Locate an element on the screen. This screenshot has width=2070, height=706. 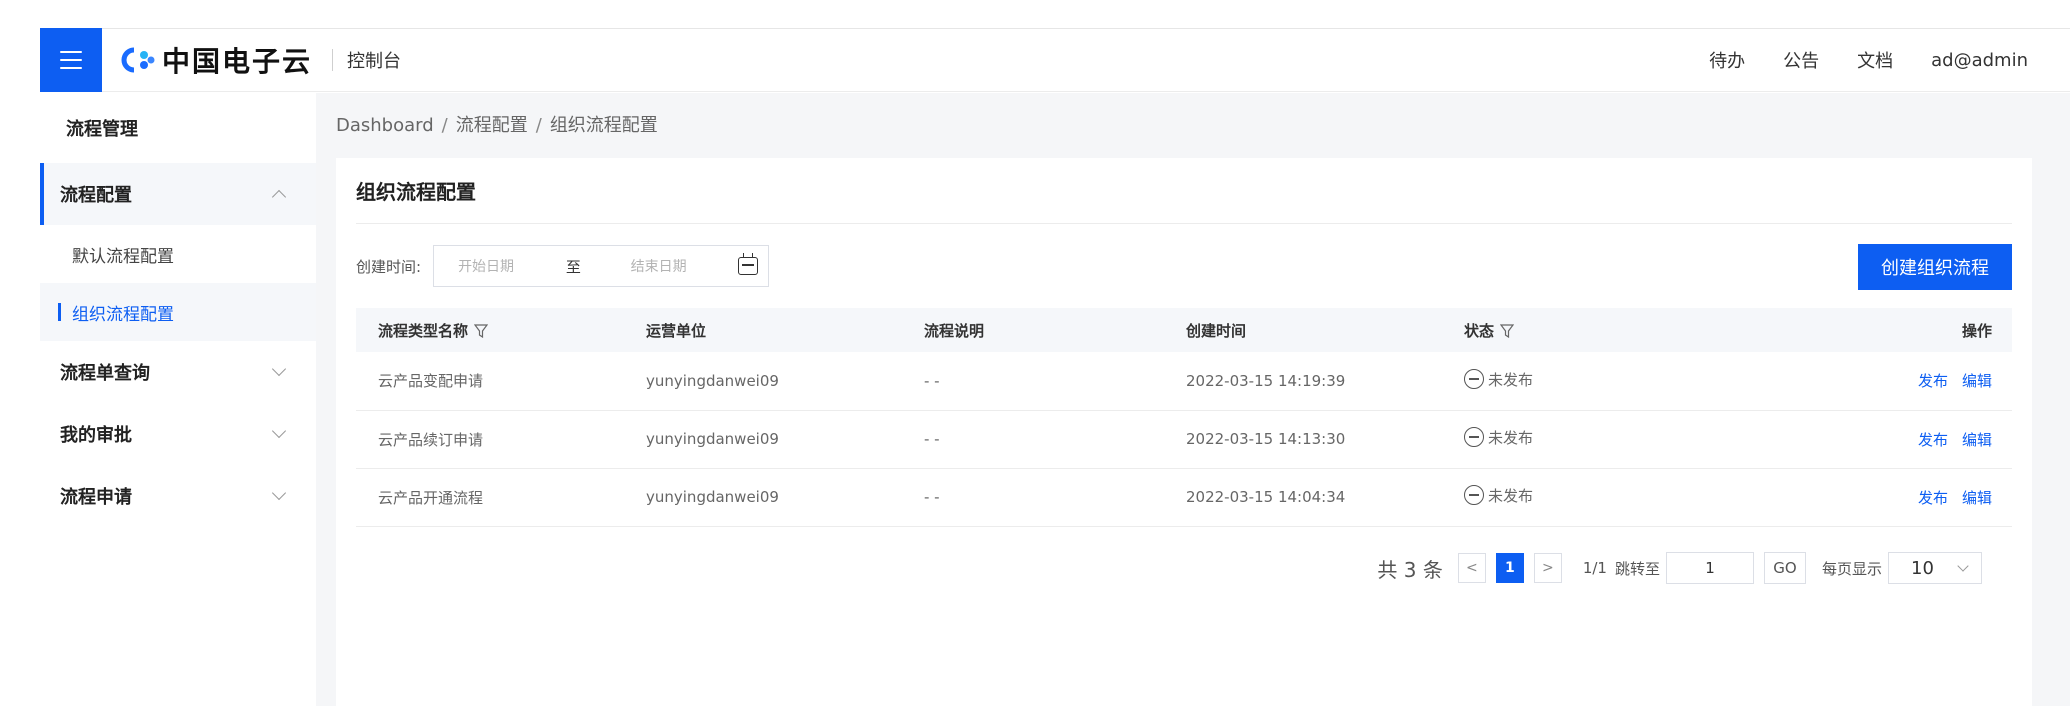
sidebar-item-process-apply: 流程申请 is located at coordinates (178, 496).